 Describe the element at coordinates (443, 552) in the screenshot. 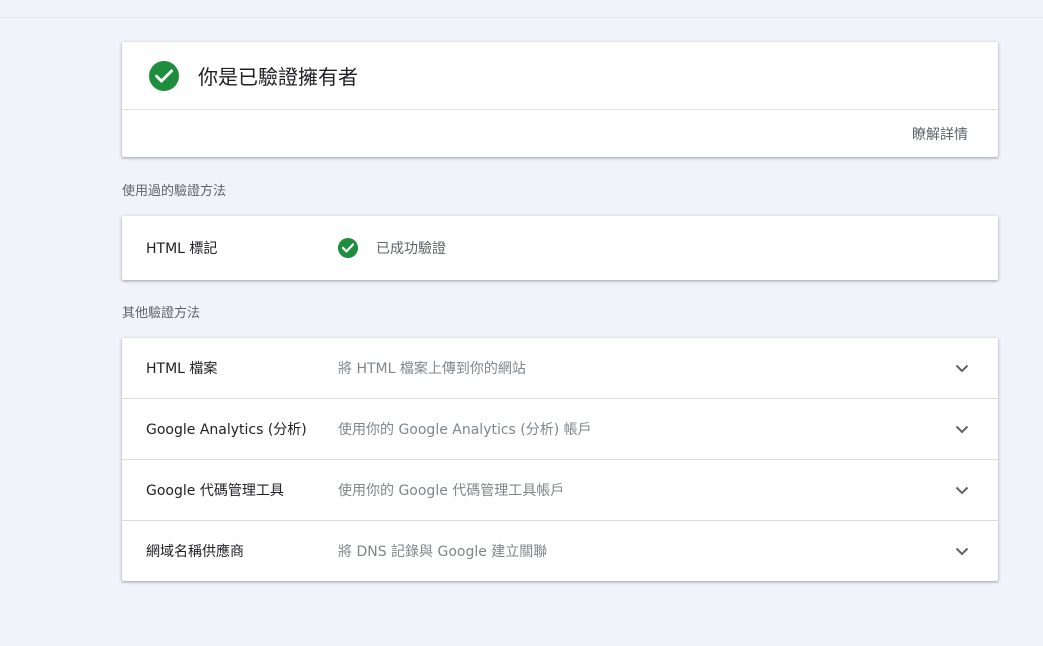

I see `method-description: 將 DNS 記錄與 Google 建立關聯` at that location.